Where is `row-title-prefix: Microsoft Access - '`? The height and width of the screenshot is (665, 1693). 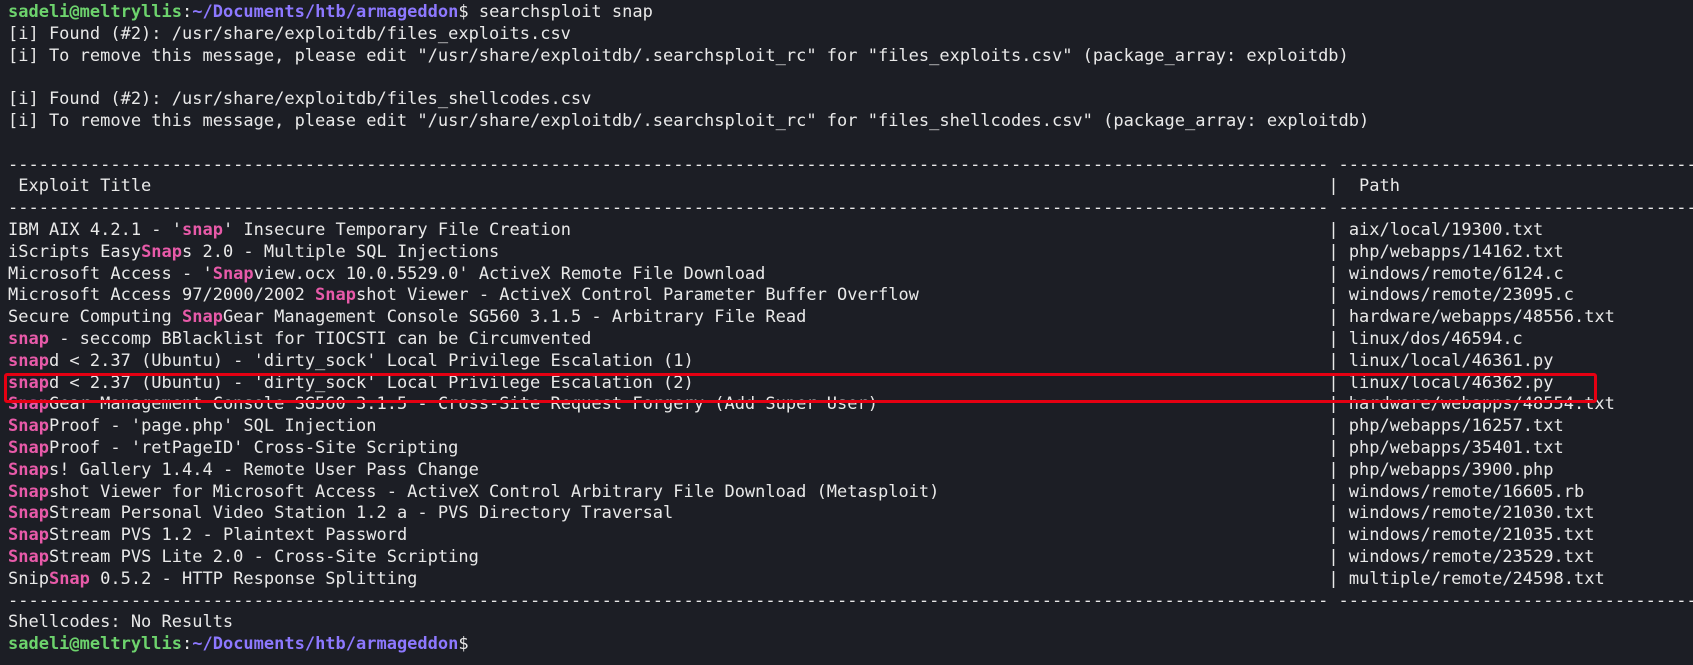
row-title-prefix: Microsoft Access - ' is located at coordinates (110, 273).